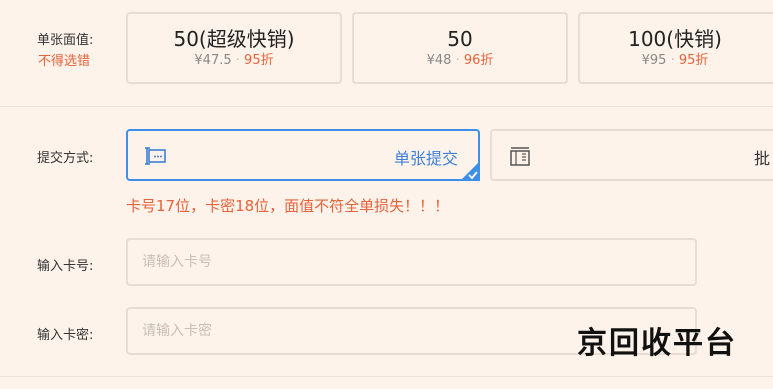 This screenshot has height=389, width=773. Describe the element at coordinates (657, 343) in the screenshot. I see `watermark-text: 京回收平台` at that location.